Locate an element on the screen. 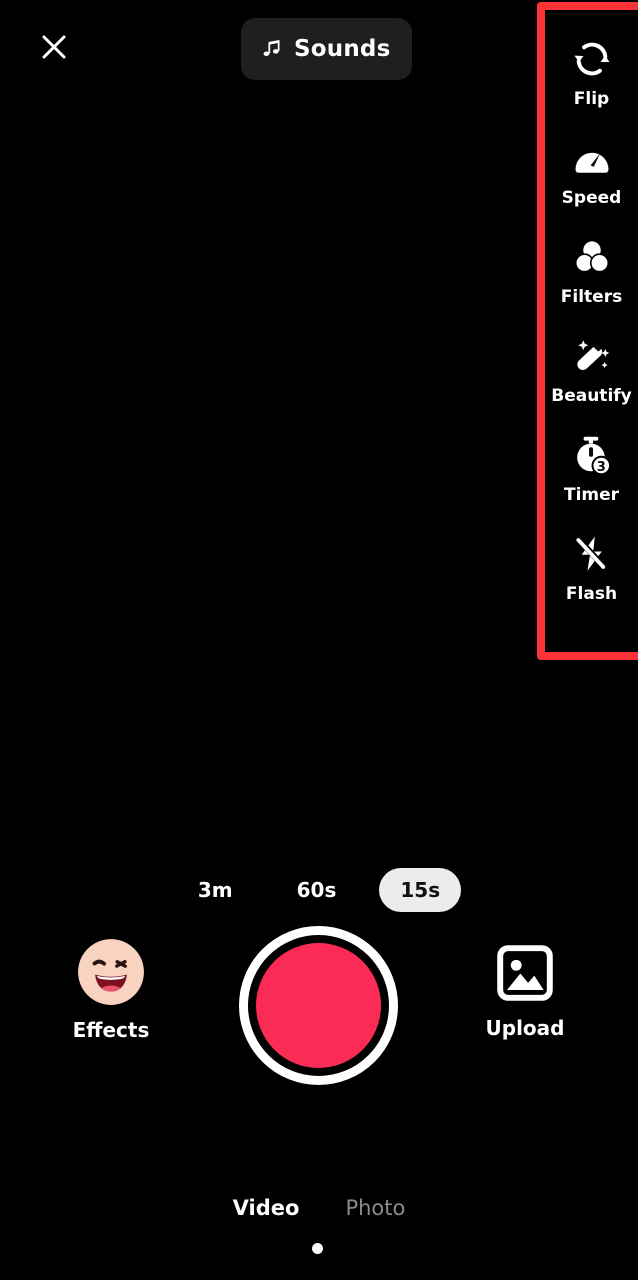  close-button is located at coordinates (54, 49).